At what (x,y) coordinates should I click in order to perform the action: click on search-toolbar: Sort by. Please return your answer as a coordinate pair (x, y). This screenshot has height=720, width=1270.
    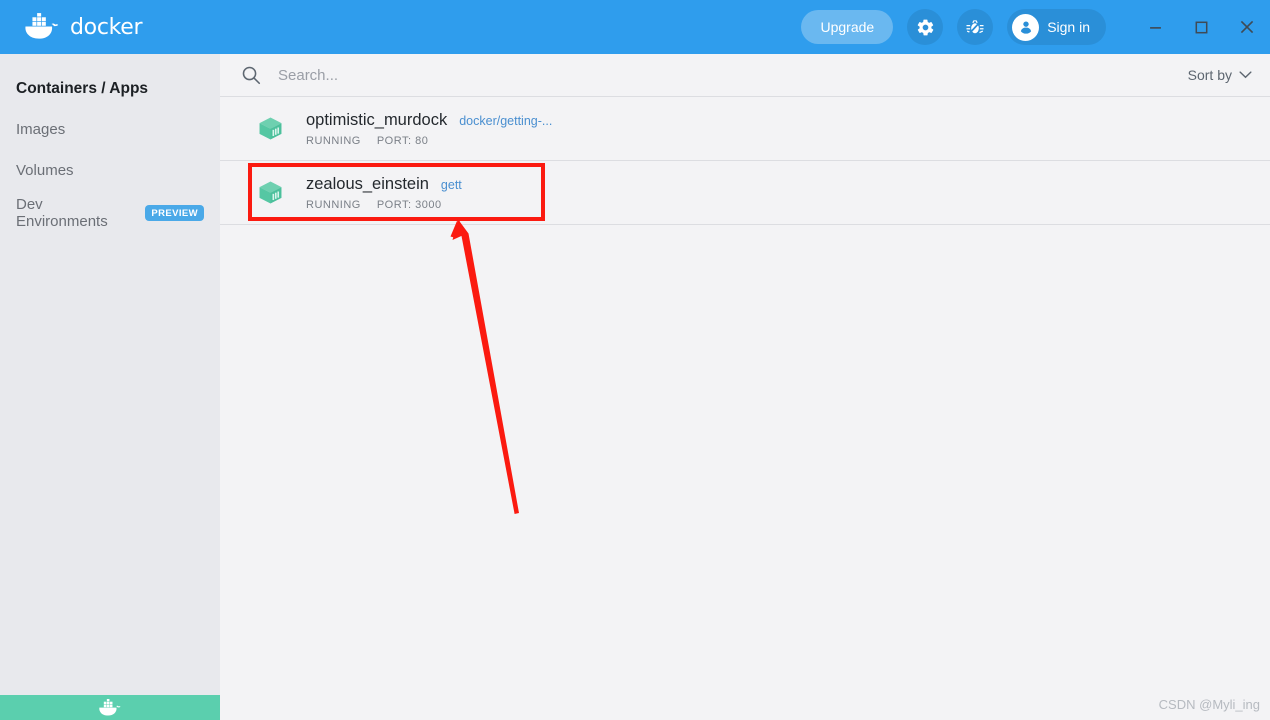
    Looking at the image, I should click on (745, 75).